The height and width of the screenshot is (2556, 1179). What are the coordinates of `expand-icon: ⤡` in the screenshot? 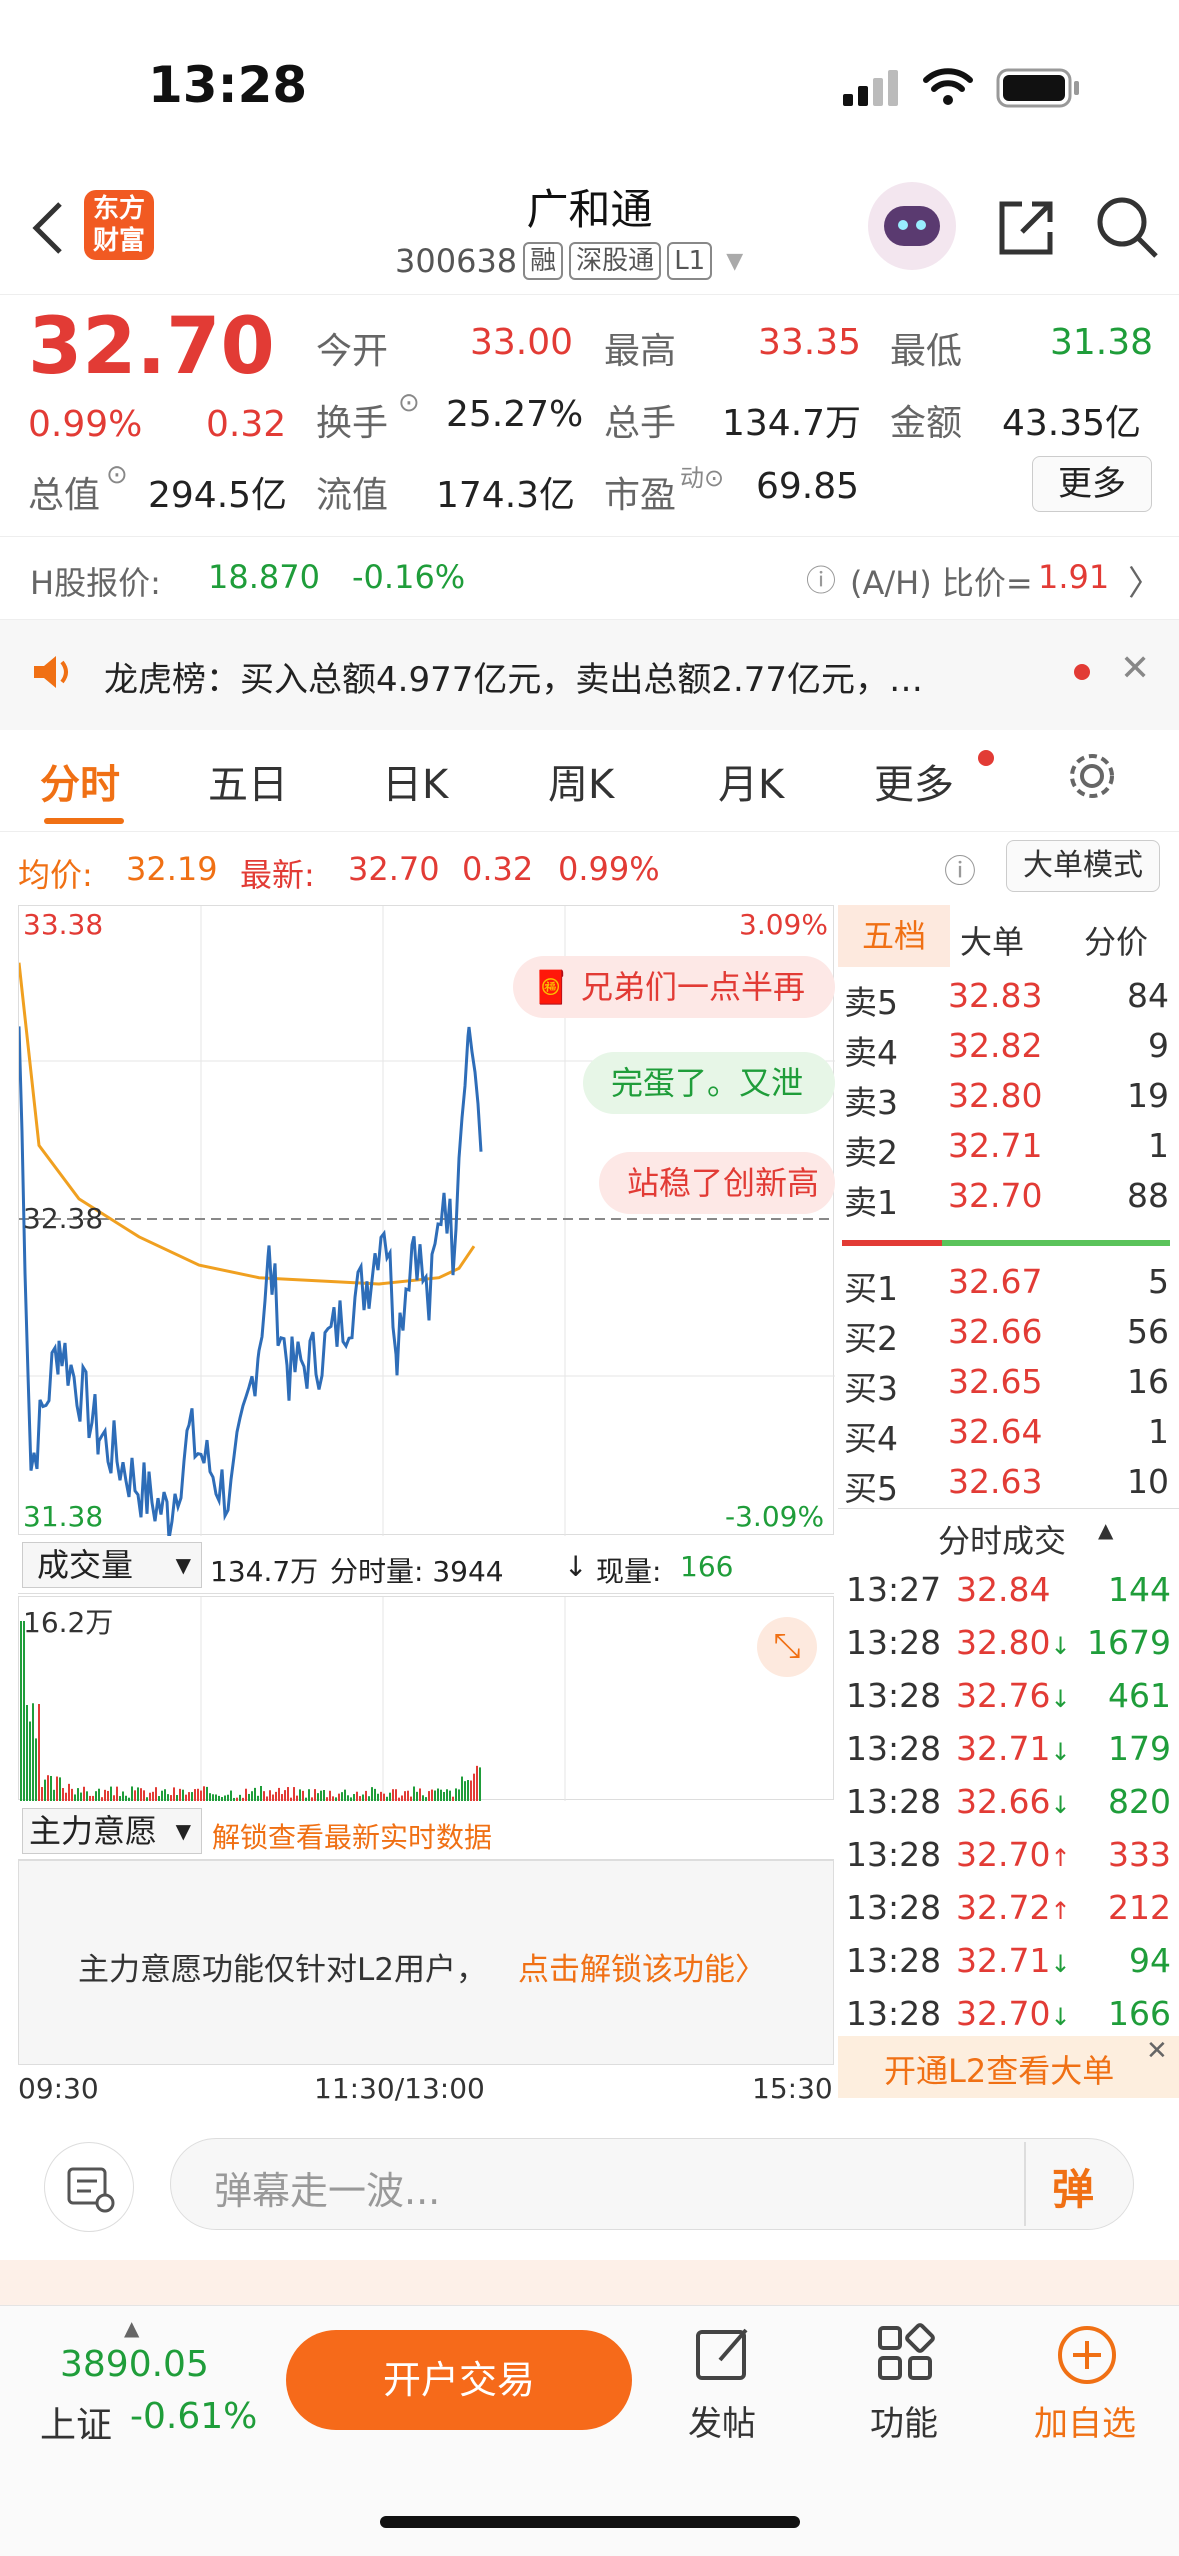 It's located at (787, 1647).